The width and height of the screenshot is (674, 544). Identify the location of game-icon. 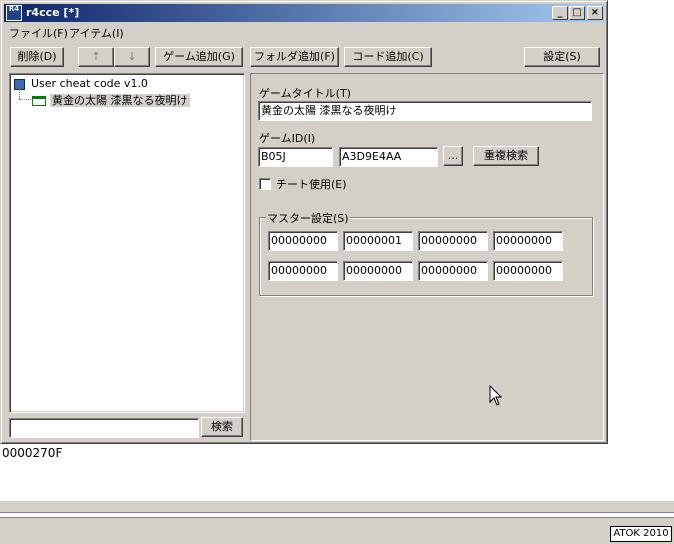
(39, 101).